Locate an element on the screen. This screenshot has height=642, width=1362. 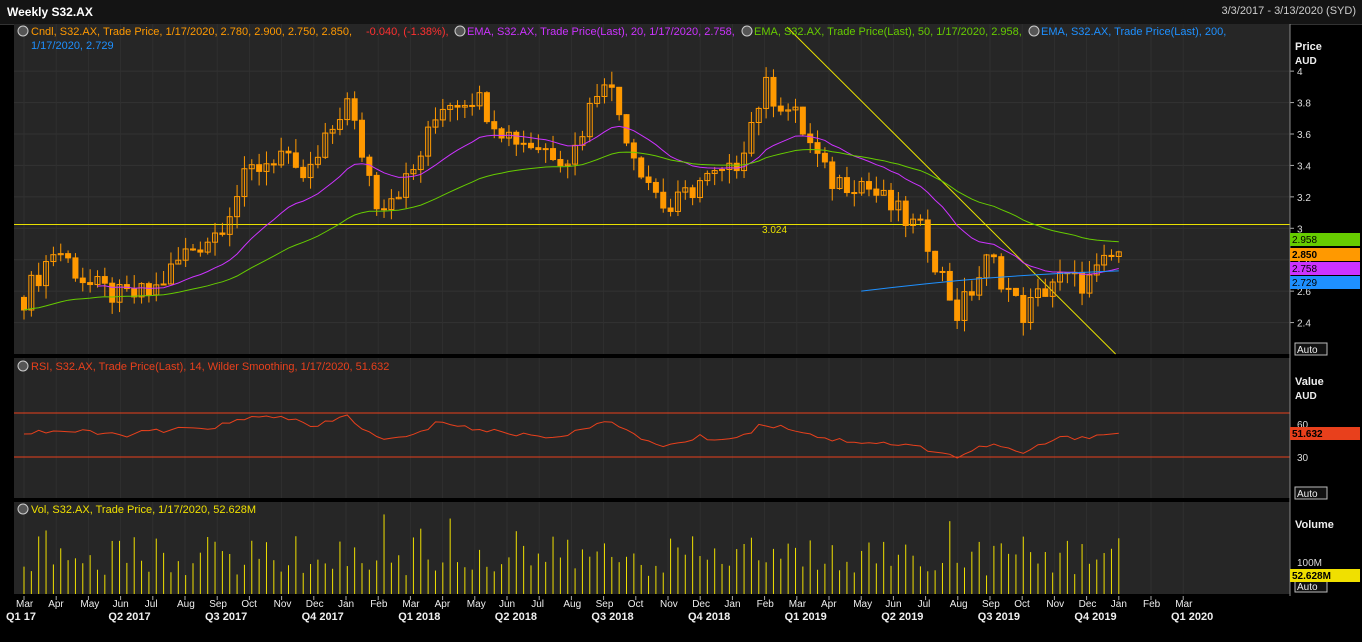
month-label: May is located at coordinates (862, 604).